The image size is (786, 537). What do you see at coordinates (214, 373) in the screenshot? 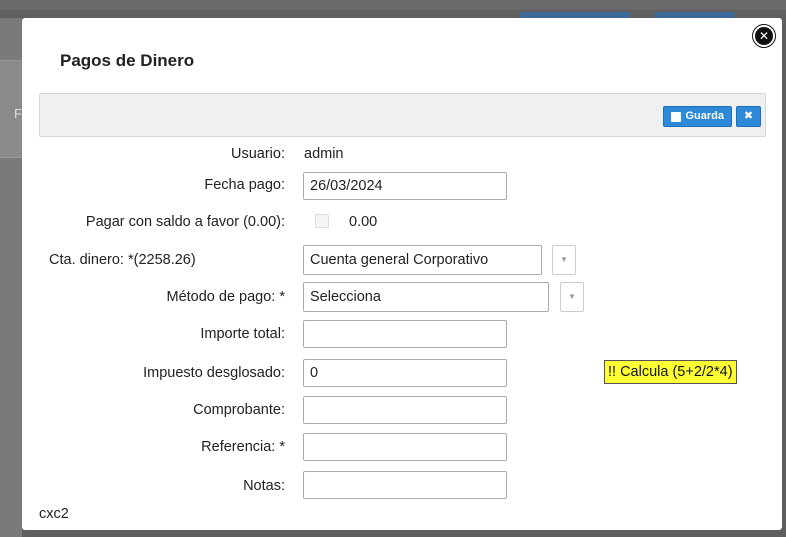
I see `impuesto-label: Impuesto desglosado:` at bounding box center [214, 373].